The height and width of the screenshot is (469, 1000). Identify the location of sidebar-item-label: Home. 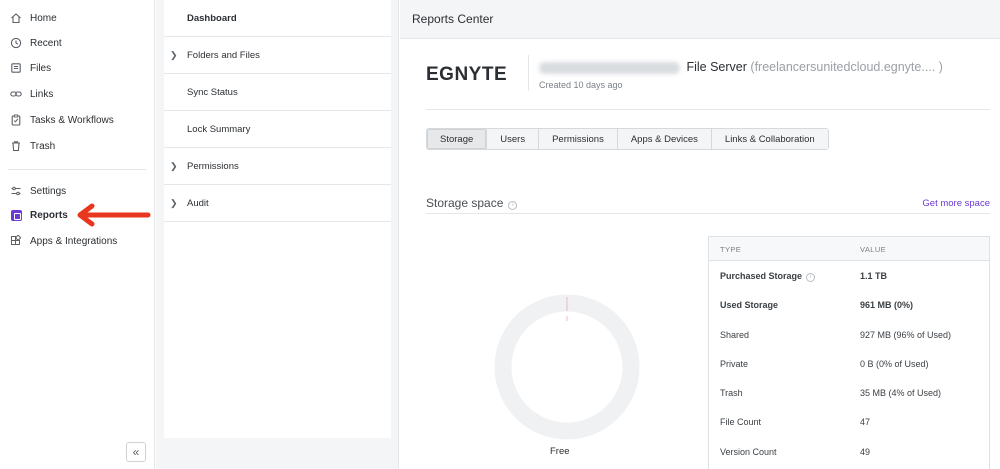
(43, 18).